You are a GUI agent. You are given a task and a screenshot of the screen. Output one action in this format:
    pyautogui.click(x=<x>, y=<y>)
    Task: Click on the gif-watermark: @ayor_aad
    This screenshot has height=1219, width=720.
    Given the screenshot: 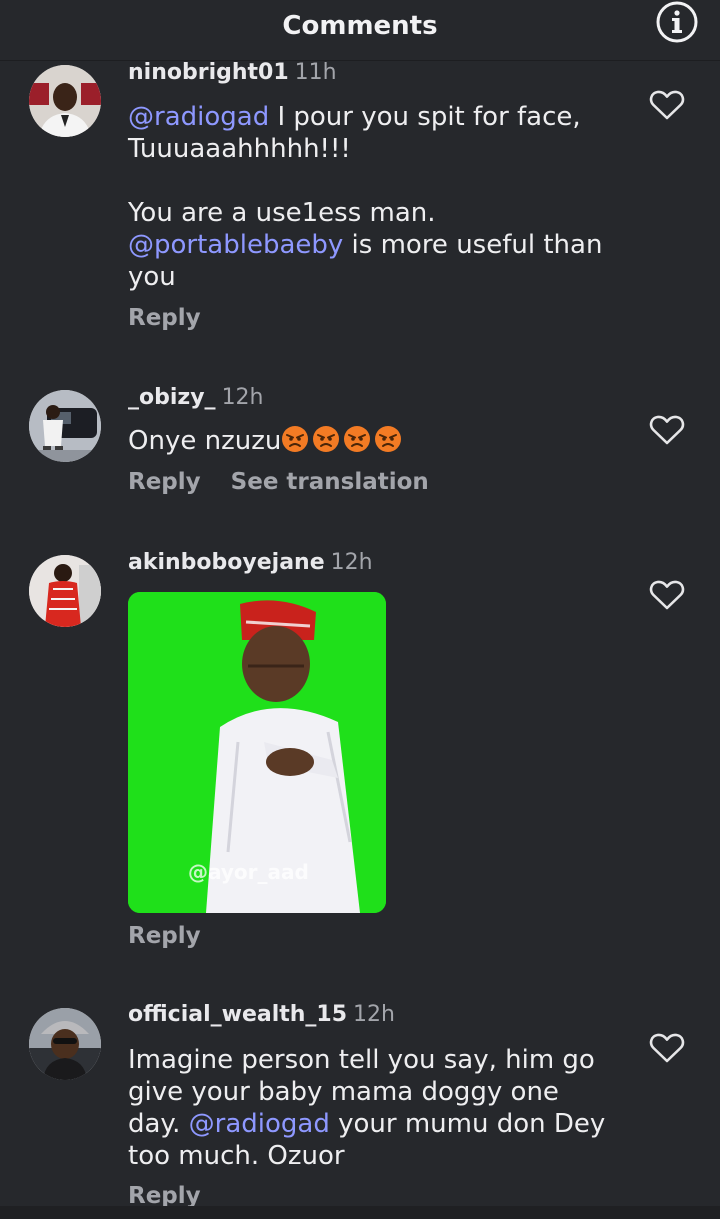 What is the action you would take?
    pyautogui.click(x=248, y=872)
    